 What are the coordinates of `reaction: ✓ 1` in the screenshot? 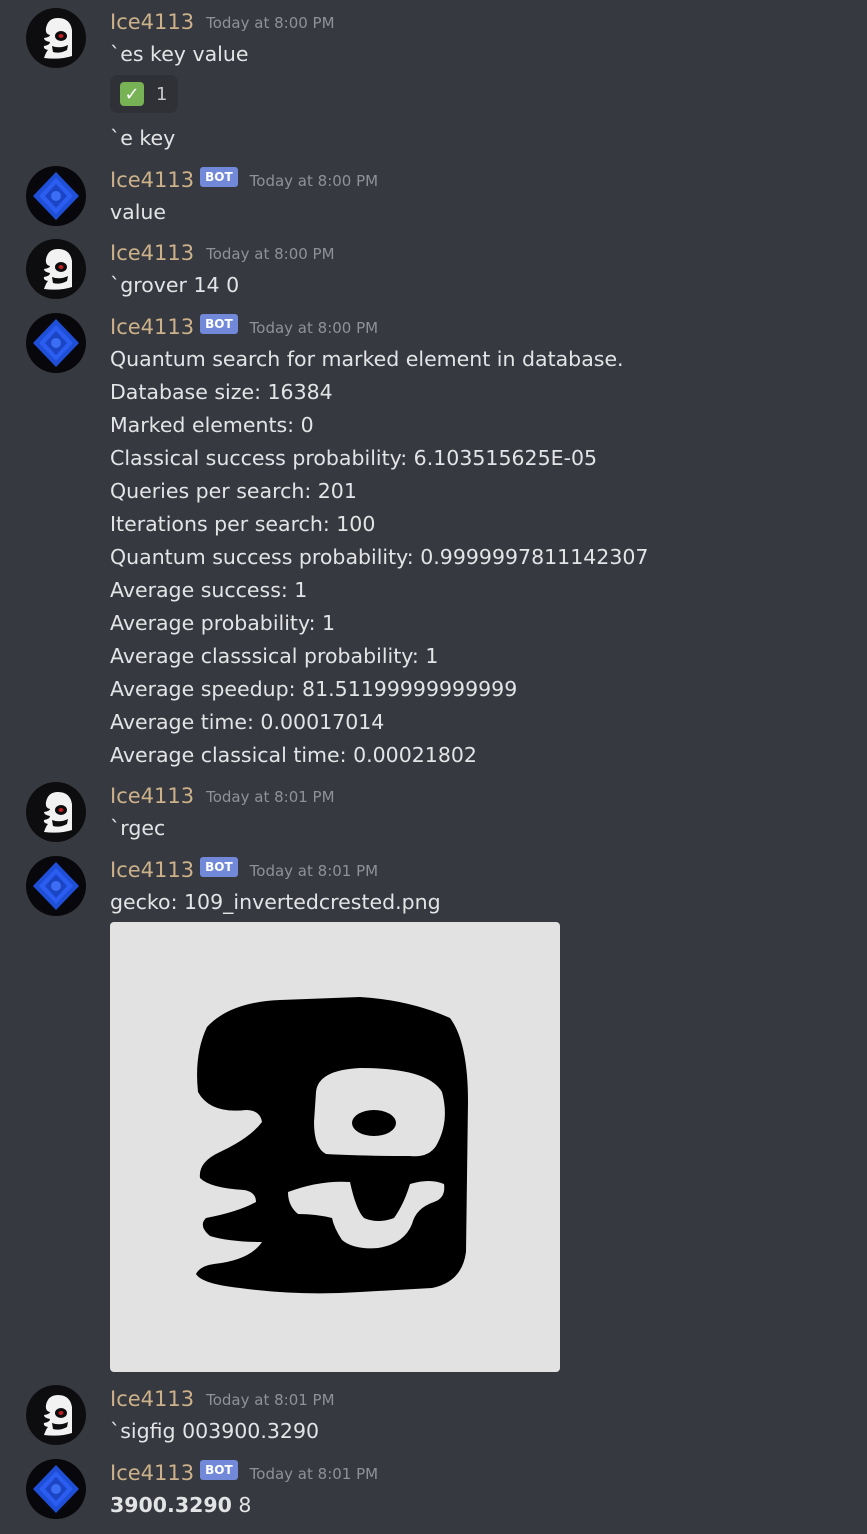 It's located at (144, 94).